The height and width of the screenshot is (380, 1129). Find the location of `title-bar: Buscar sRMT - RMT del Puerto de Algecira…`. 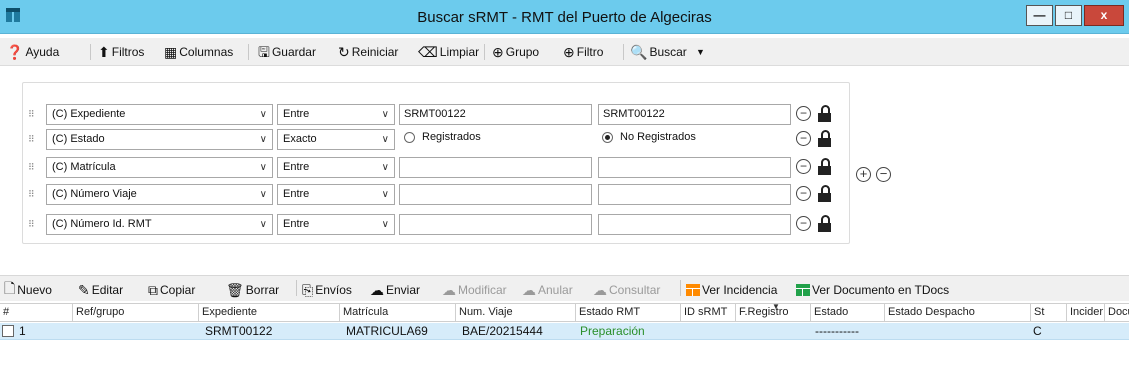

title-bar: Buscar sRMT - RMT del Puerto de Algecira… is located at coordinates (564, 17).